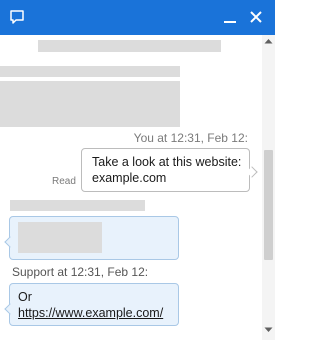  I want to click on read-receipt: Read, so click(64, 181).